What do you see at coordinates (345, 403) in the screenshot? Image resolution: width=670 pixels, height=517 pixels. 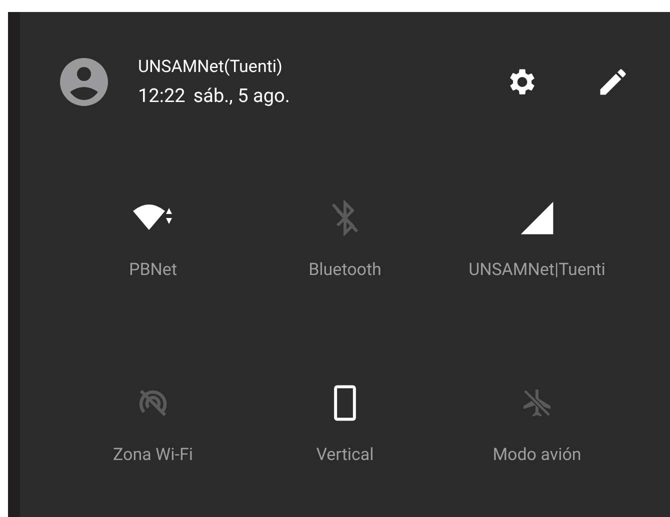 I see `phone-icon` at bounding box center [345, 403].